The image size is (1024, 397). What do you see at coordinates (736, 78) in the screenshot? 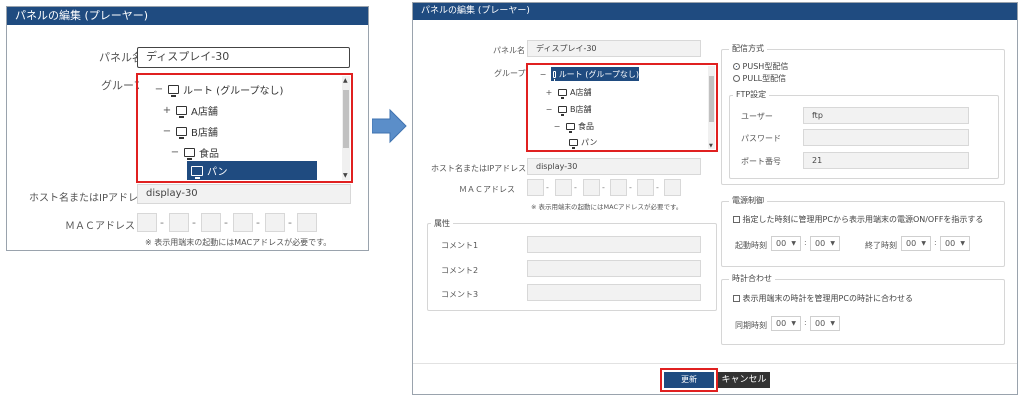
I see `pull-radio` at bounding box center [736, 78].